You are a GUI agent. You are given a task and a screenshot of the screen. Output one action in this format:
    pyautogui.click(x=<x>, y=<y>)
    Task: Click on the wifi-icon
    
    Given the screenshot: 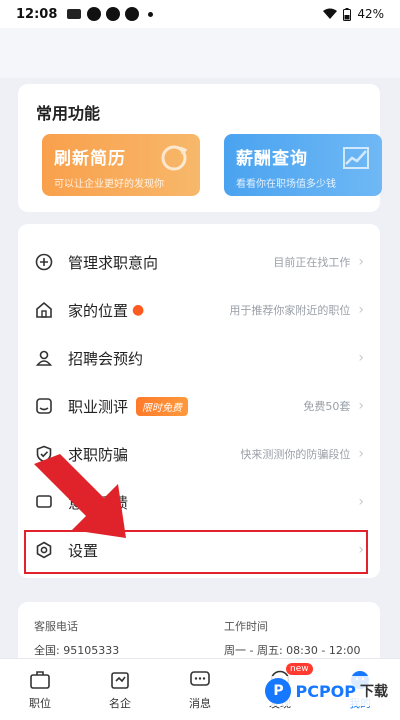 What is the action you would take?
    pyautogui.click(x=330, y=13)
    